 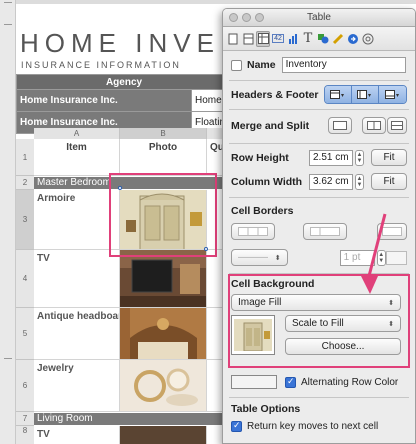 What do you see at coordinates (262, 211) in the screenshot?
I see `cell-borders-label: Cell Borders` at bounding box center [262, 211].